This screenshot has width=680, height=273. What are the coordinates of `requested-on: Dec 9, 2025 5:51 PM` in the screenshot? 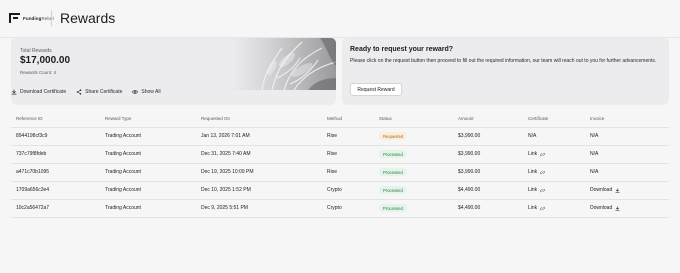 It's located at (259, 208).